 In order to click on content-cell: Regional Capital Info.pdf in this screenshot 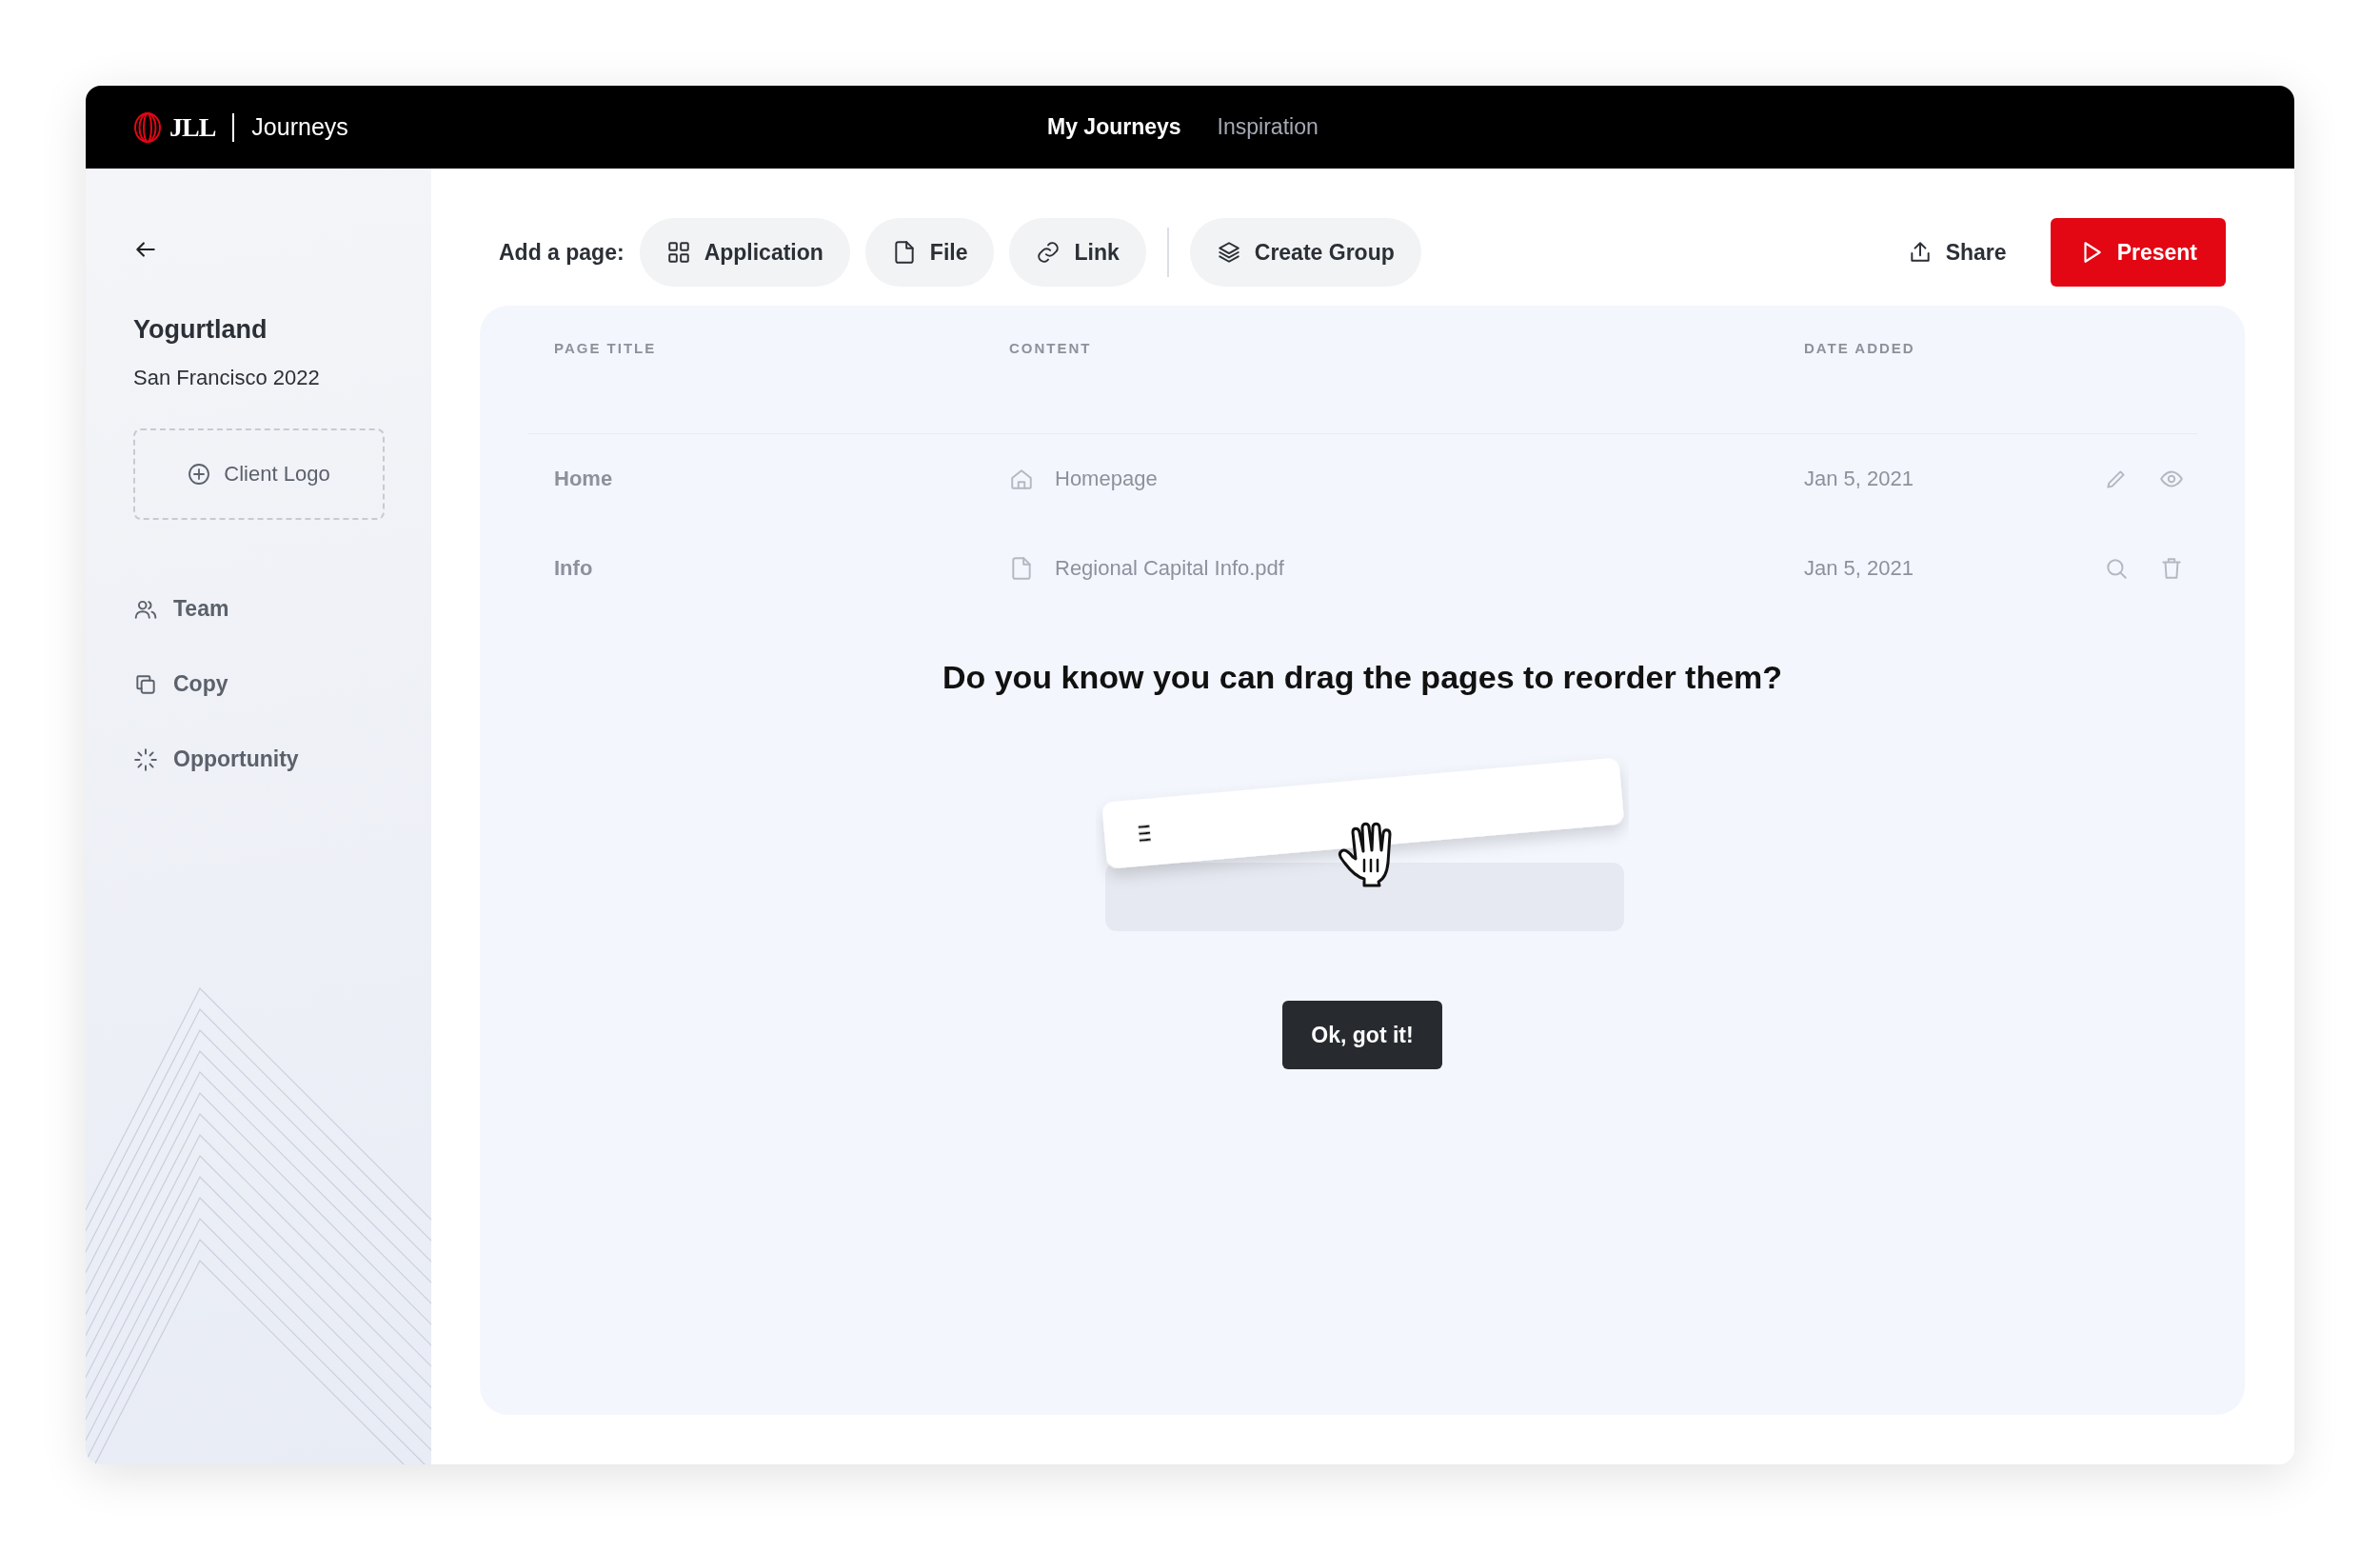, I will do `click(1169, 569)`.